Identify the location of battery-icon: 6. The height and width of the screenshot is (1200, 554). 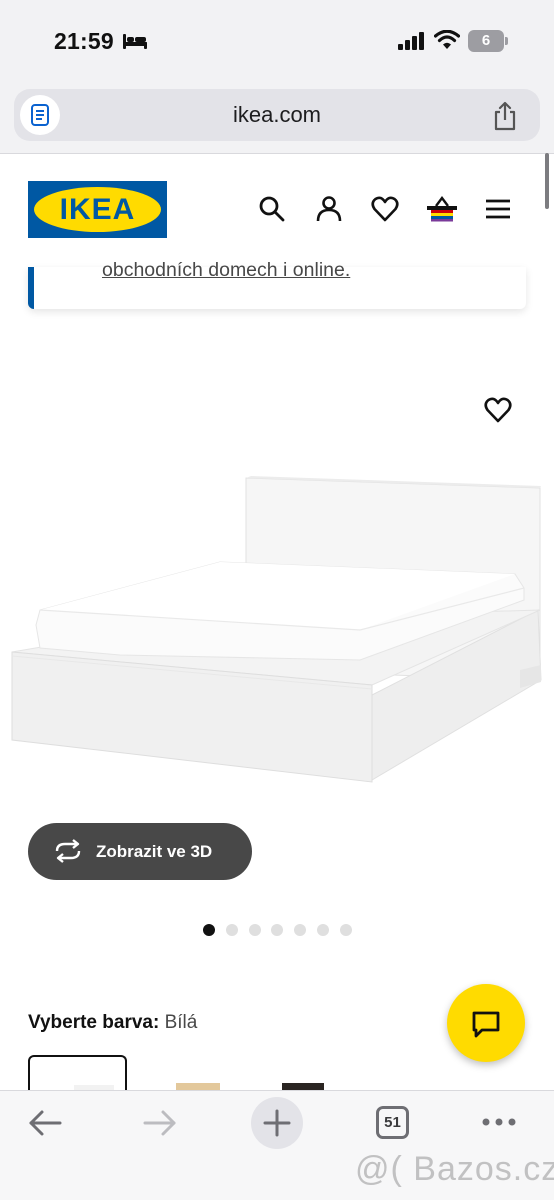
(488, 41).